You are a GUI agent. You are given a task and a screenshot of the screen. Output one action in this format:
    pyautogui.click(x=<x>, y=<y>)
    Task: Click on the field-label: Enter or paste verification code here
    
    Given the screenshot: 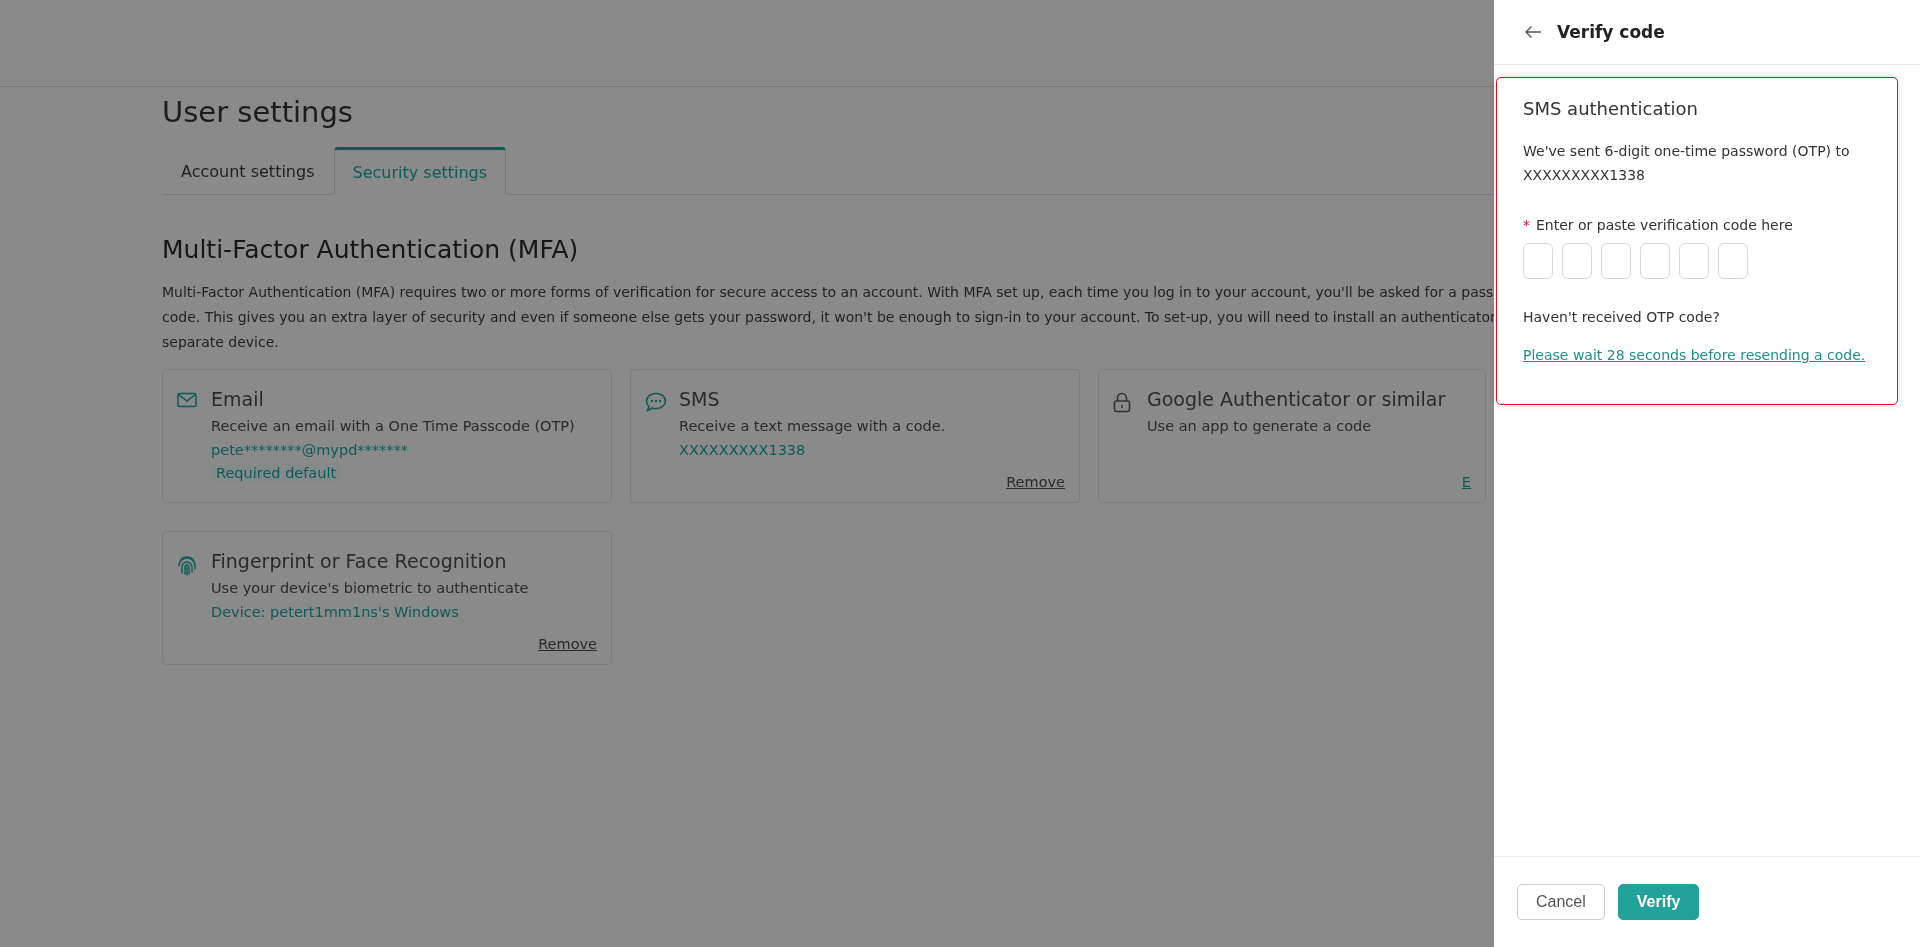 What is the action you would take?
    pyautogui.click(x=1664, y=225)
    